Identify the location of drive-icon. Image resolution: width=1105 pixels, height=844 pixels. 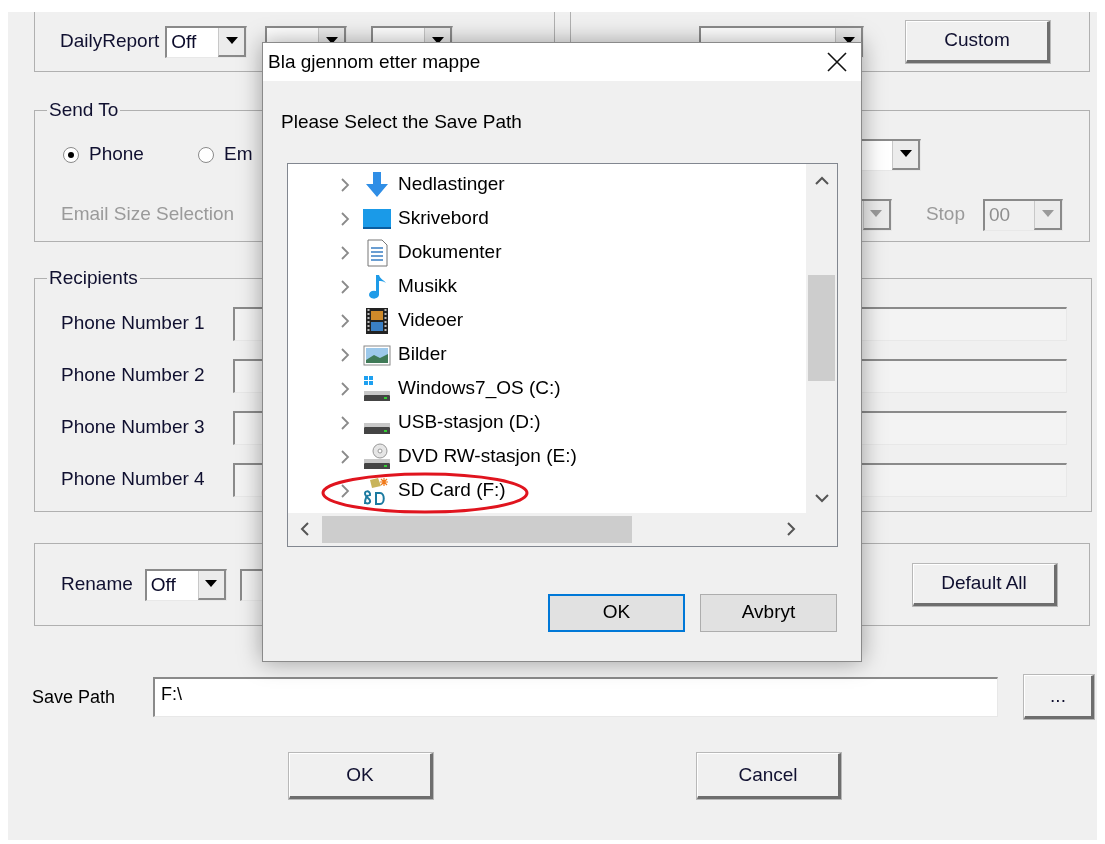
(377, 428).